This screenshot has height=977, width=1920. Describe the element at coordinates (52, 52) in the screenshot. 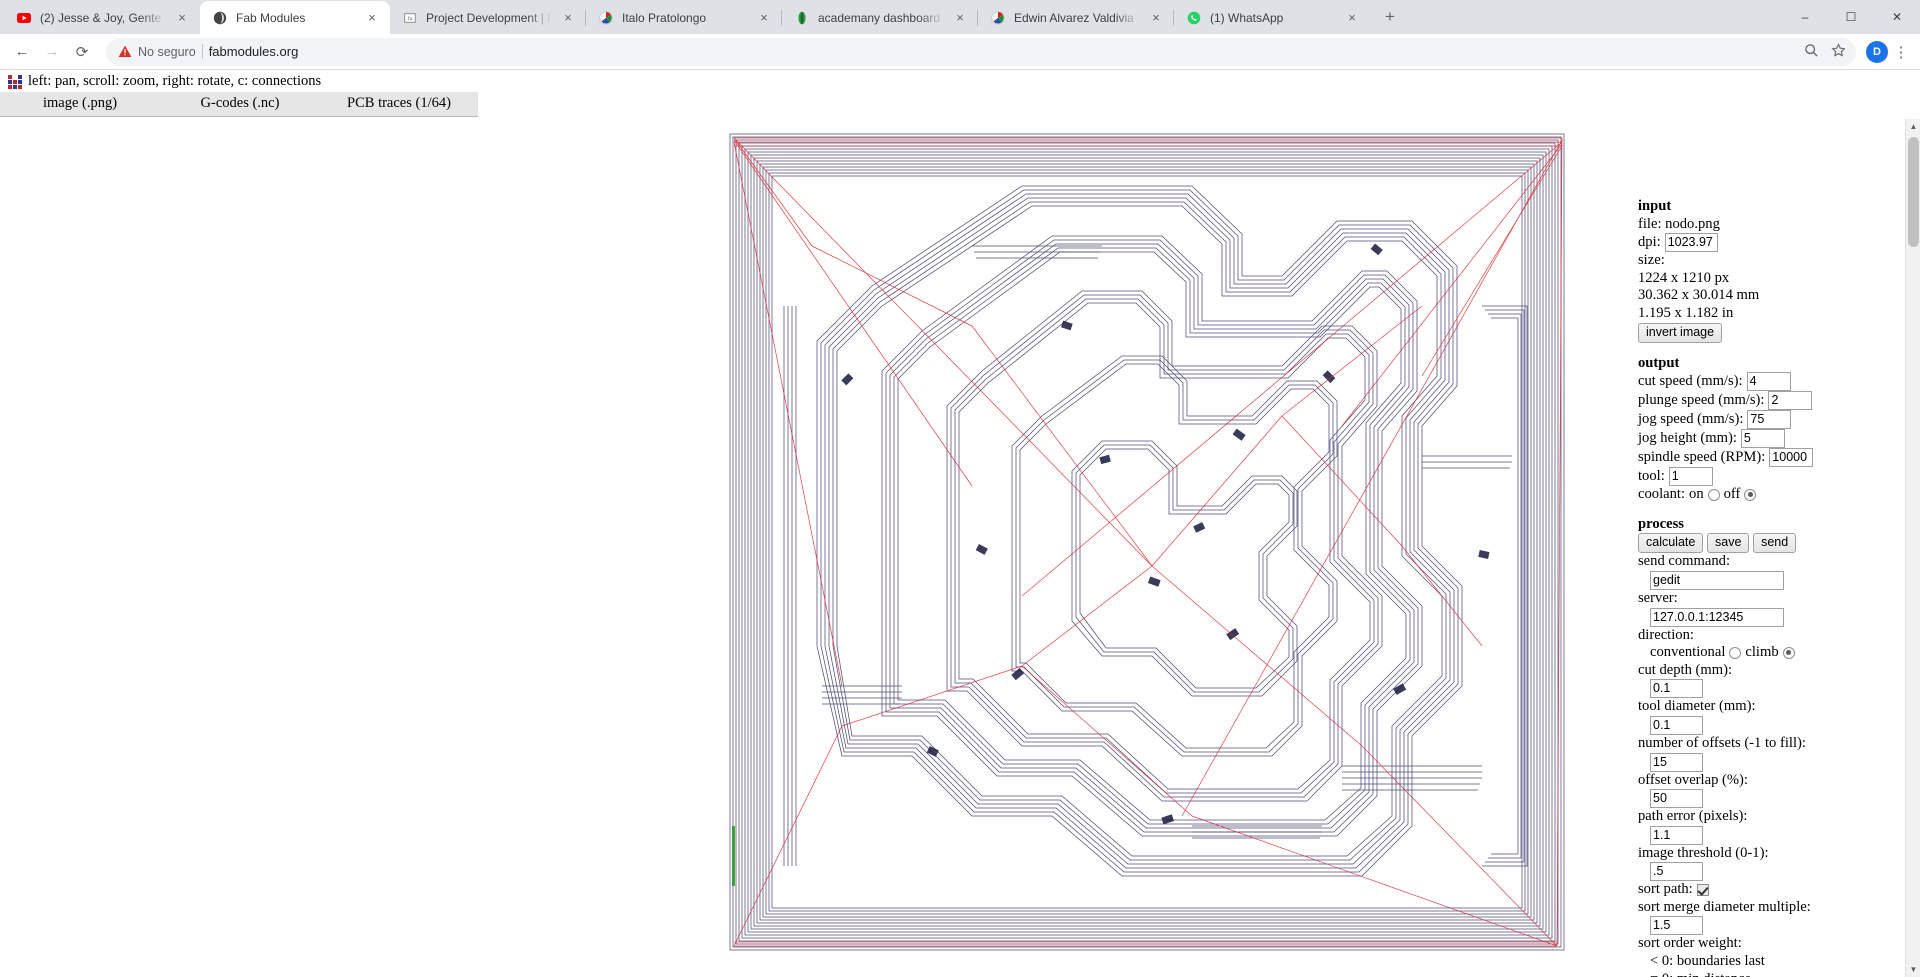

I see `forward-icon: →` at that location.